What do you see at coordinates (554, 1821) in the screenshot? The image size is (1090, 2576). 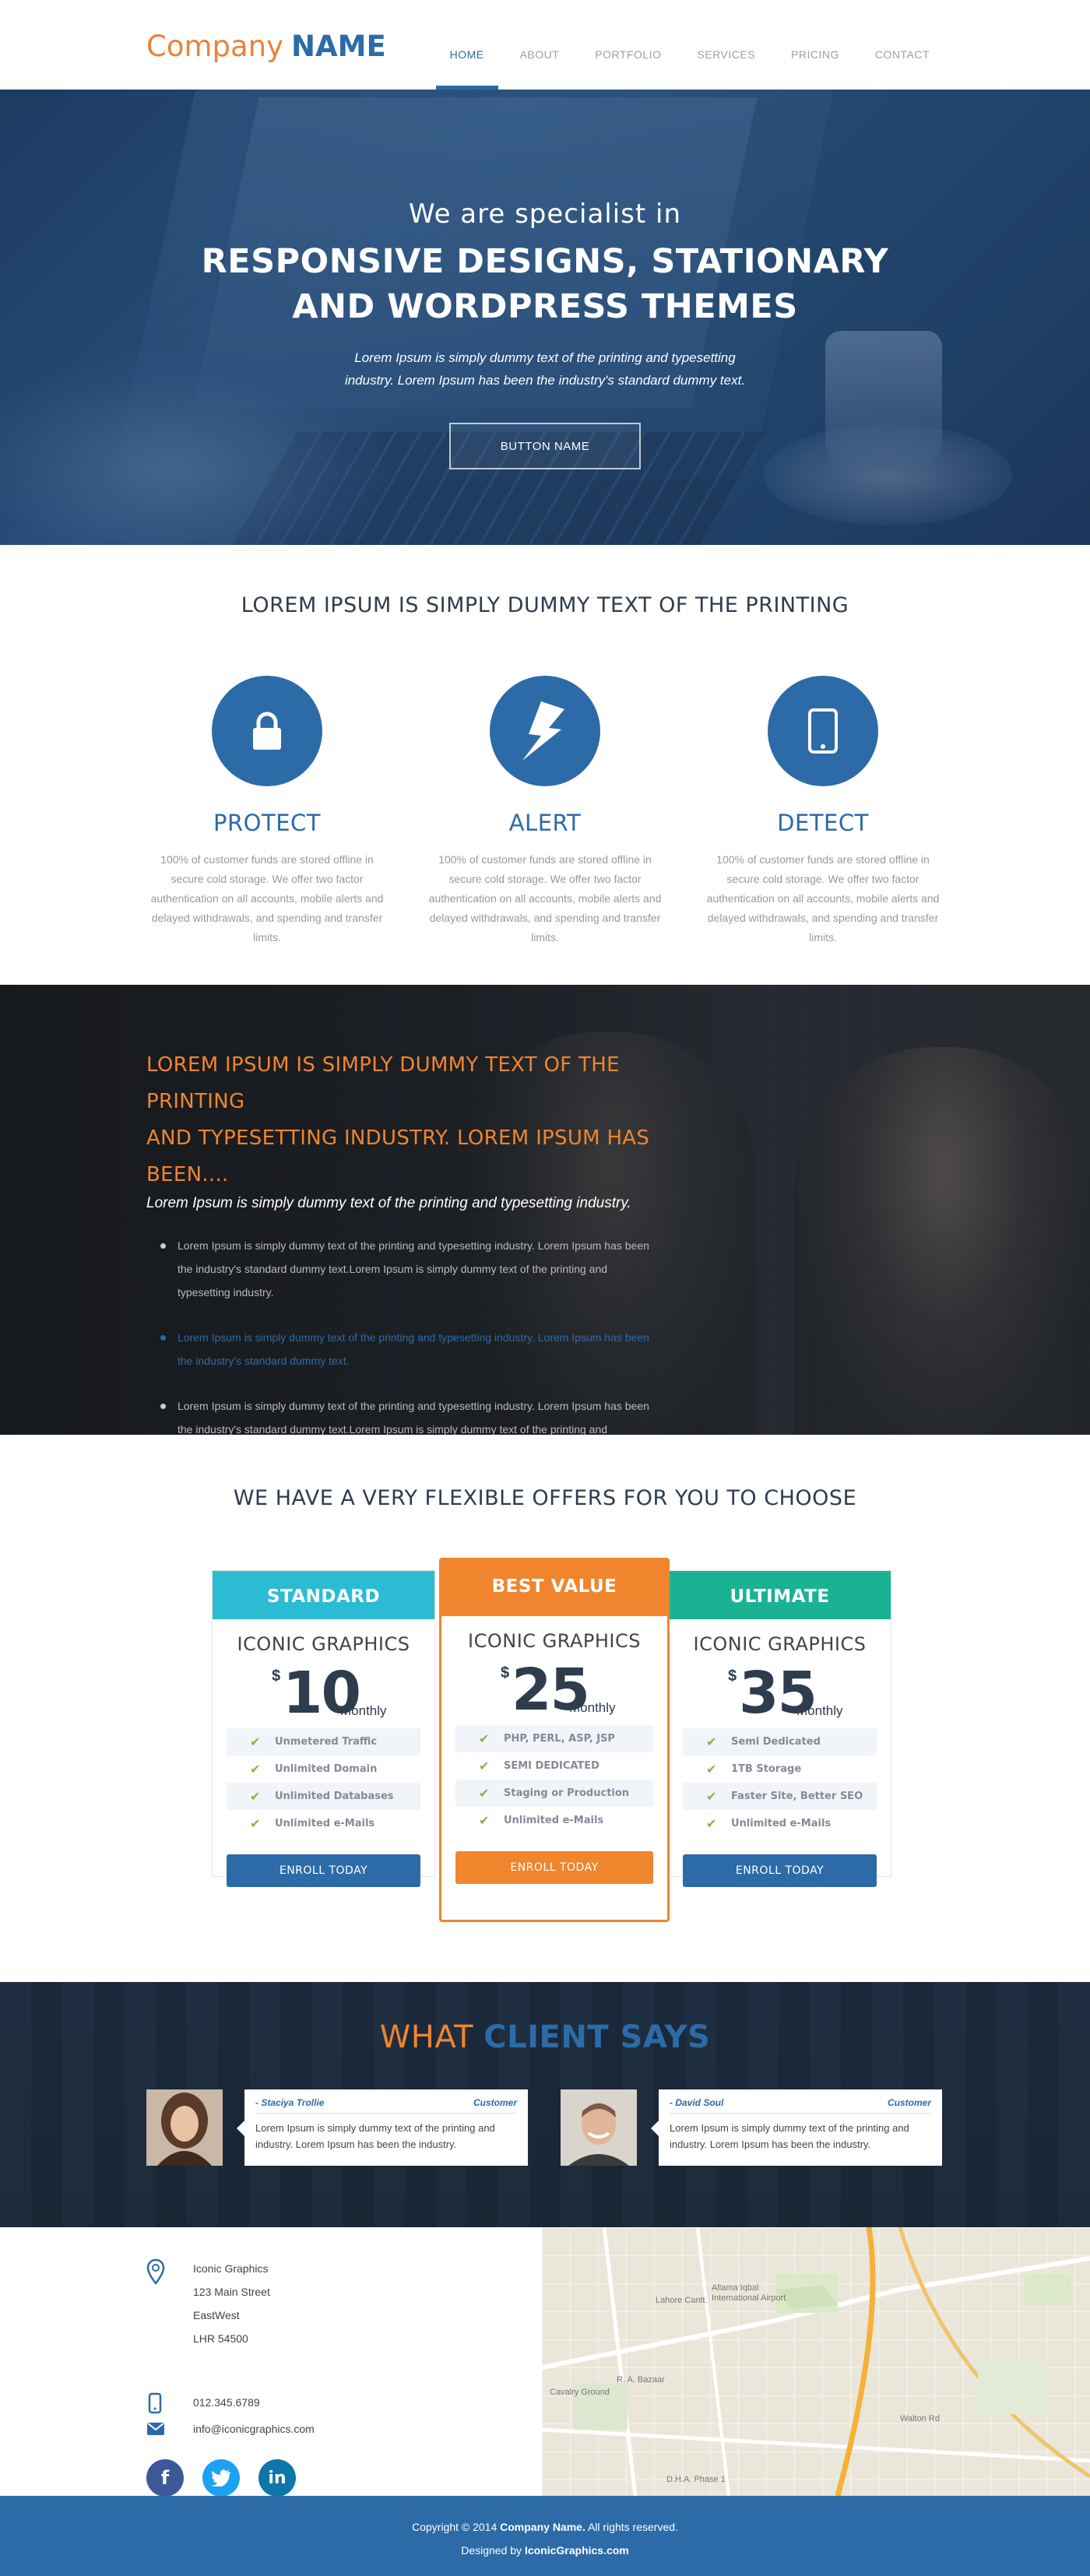 I see `plan-feature-label: Unlimited e-Mails` at bounding box center [554, 1821].